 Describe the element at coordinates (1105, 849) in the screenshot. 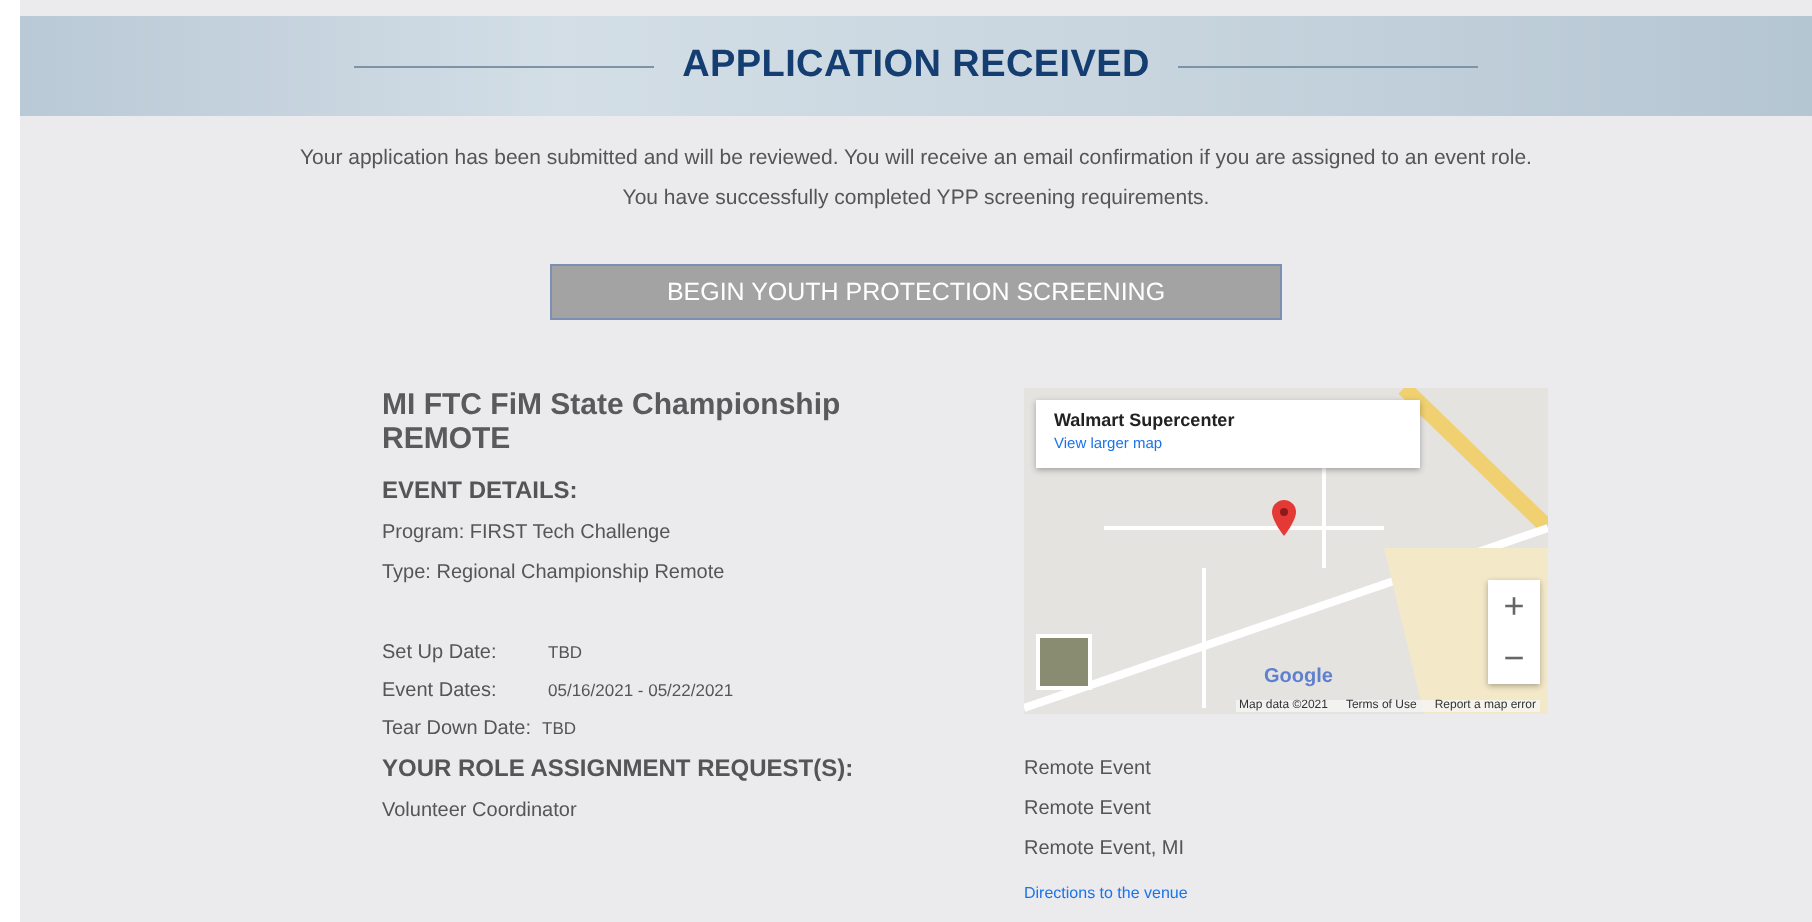

I see `venue-text: Remote Event, MI` at that location.